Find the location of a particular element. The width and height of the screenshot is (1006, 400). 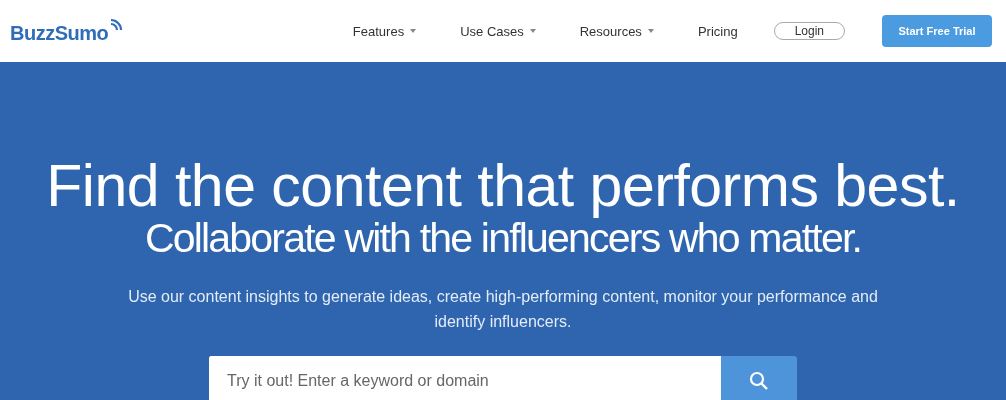

nav-link: Resources is located at coordinates (616, 31).